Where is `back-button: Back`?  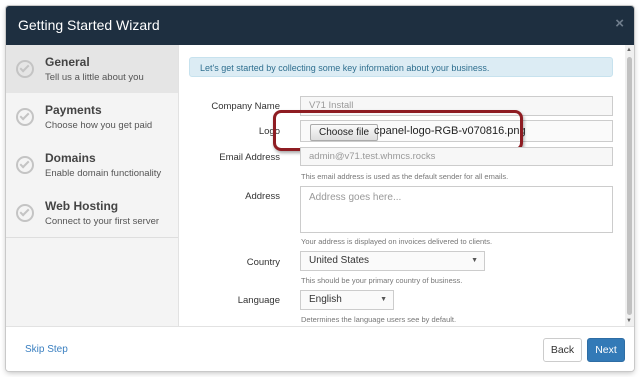 back-button: Back is located at coordinates (562, 350).